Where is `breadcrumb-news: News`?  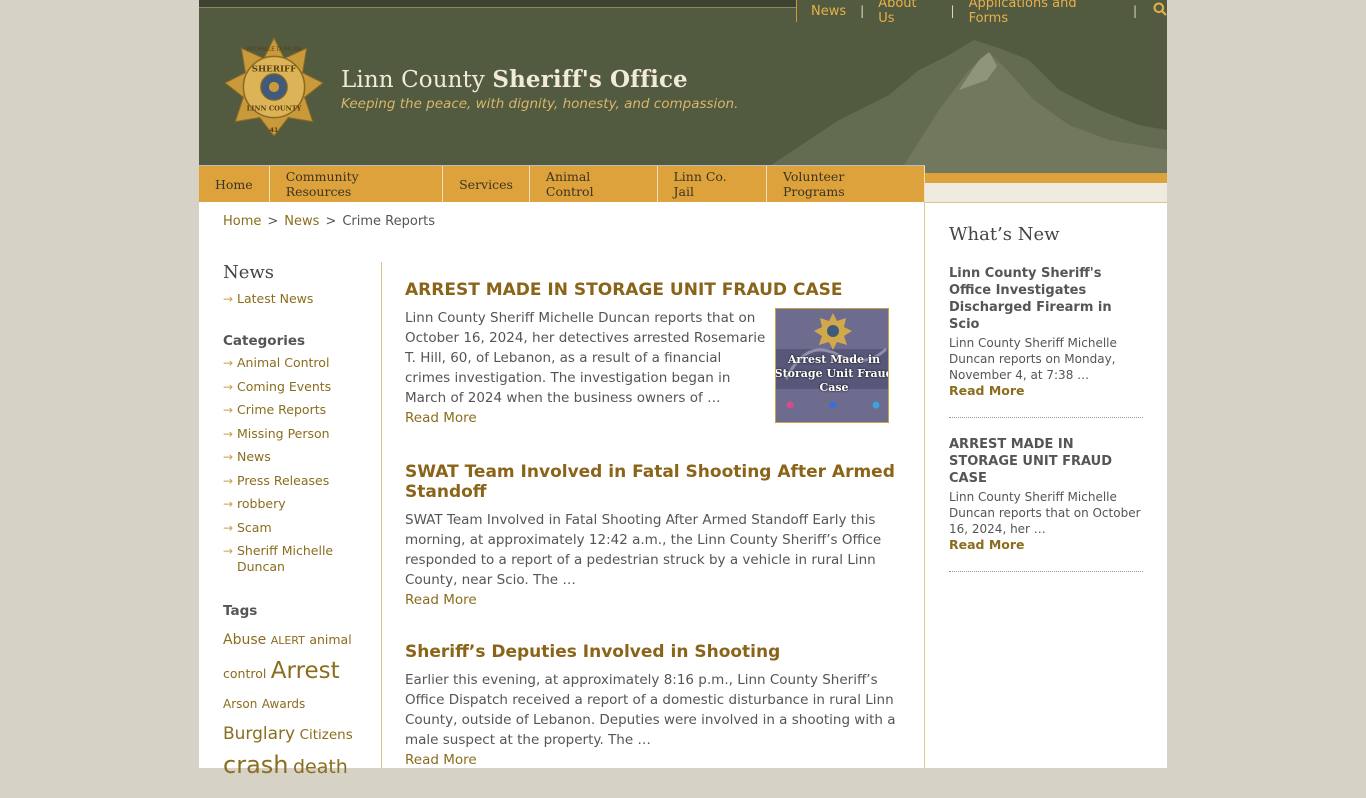
breadcrumb-news: News is located at coordinates (301, 221).